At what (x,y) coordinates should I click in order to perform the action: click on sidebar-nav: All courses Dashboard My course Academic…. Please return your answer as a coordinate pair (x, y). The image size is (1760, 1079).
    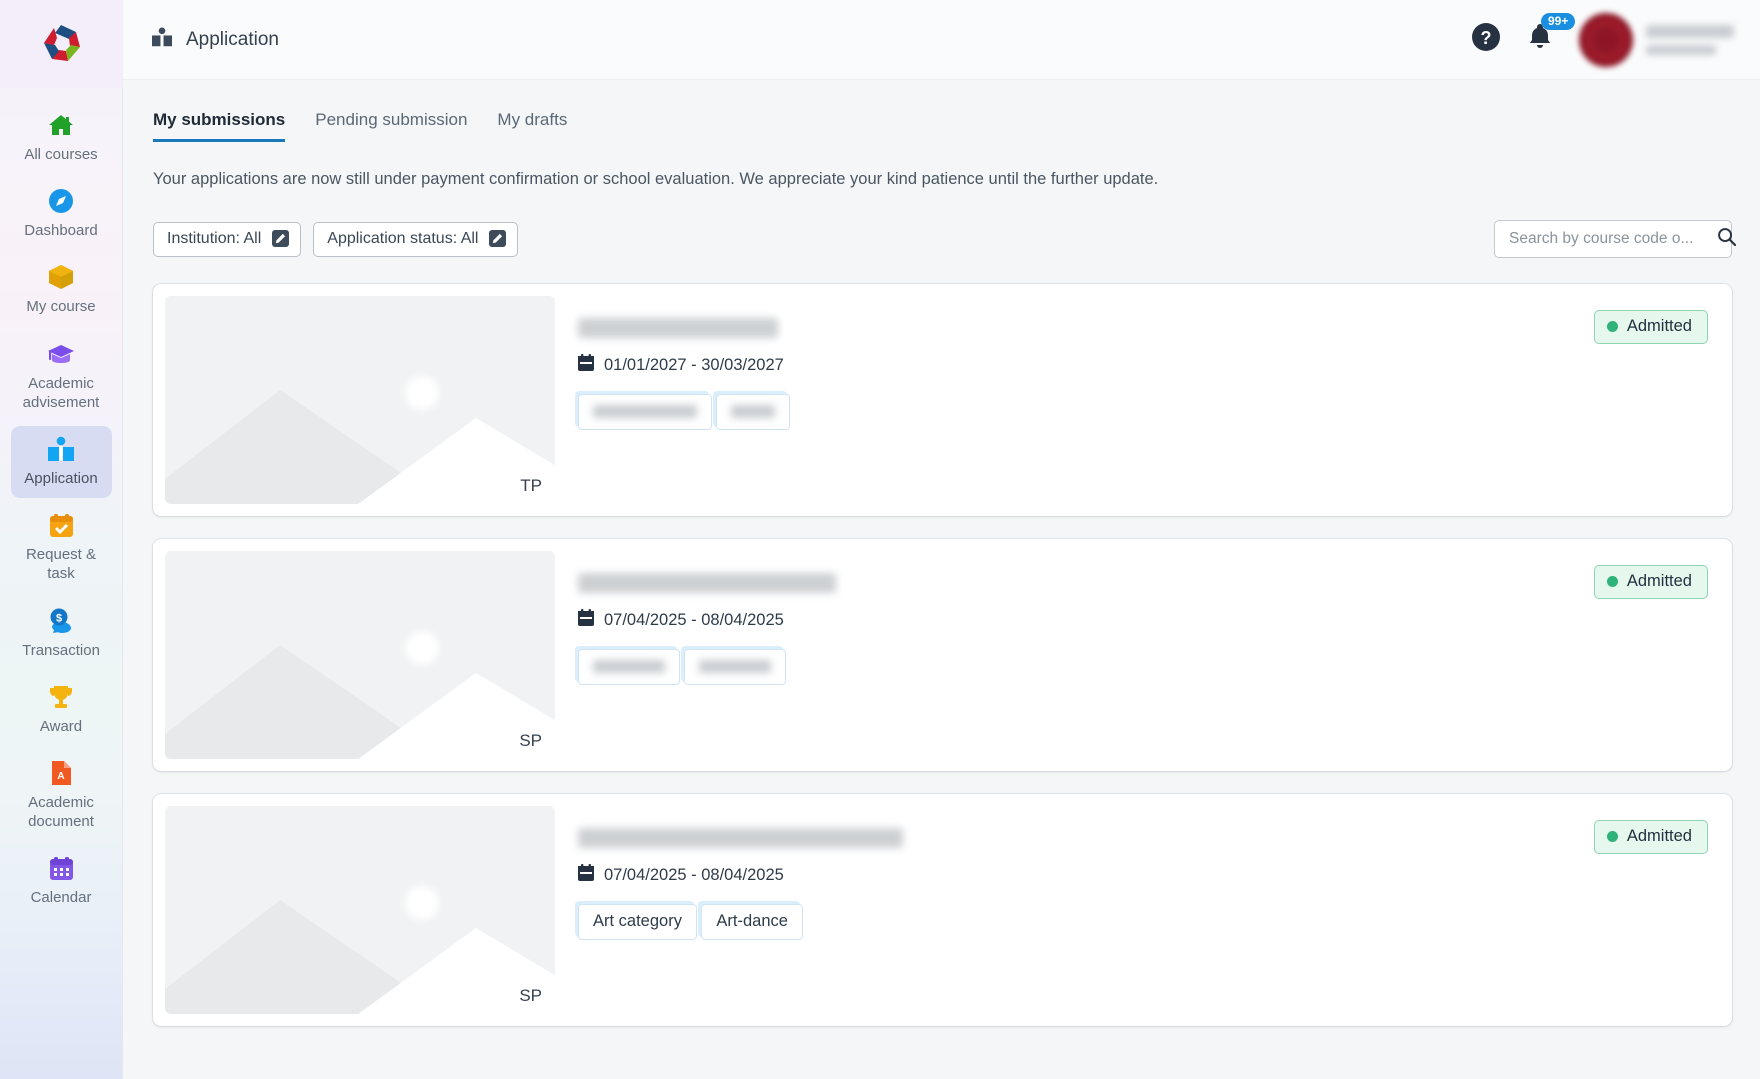
    Looking at the image, I should click on (61, 504).